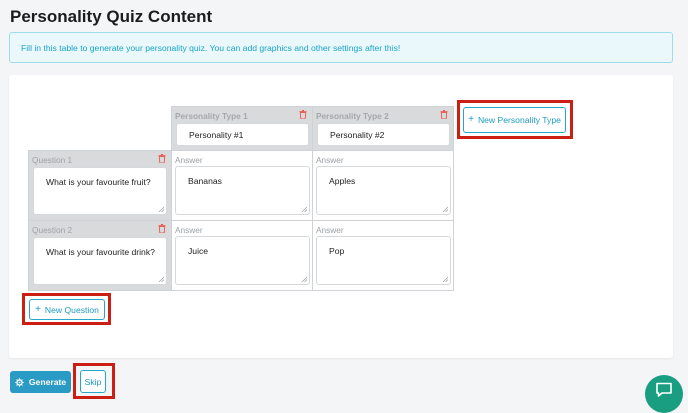  I want to click on personality-type-2-header: Personality Type 2 Personality #2, so click(383, 128).